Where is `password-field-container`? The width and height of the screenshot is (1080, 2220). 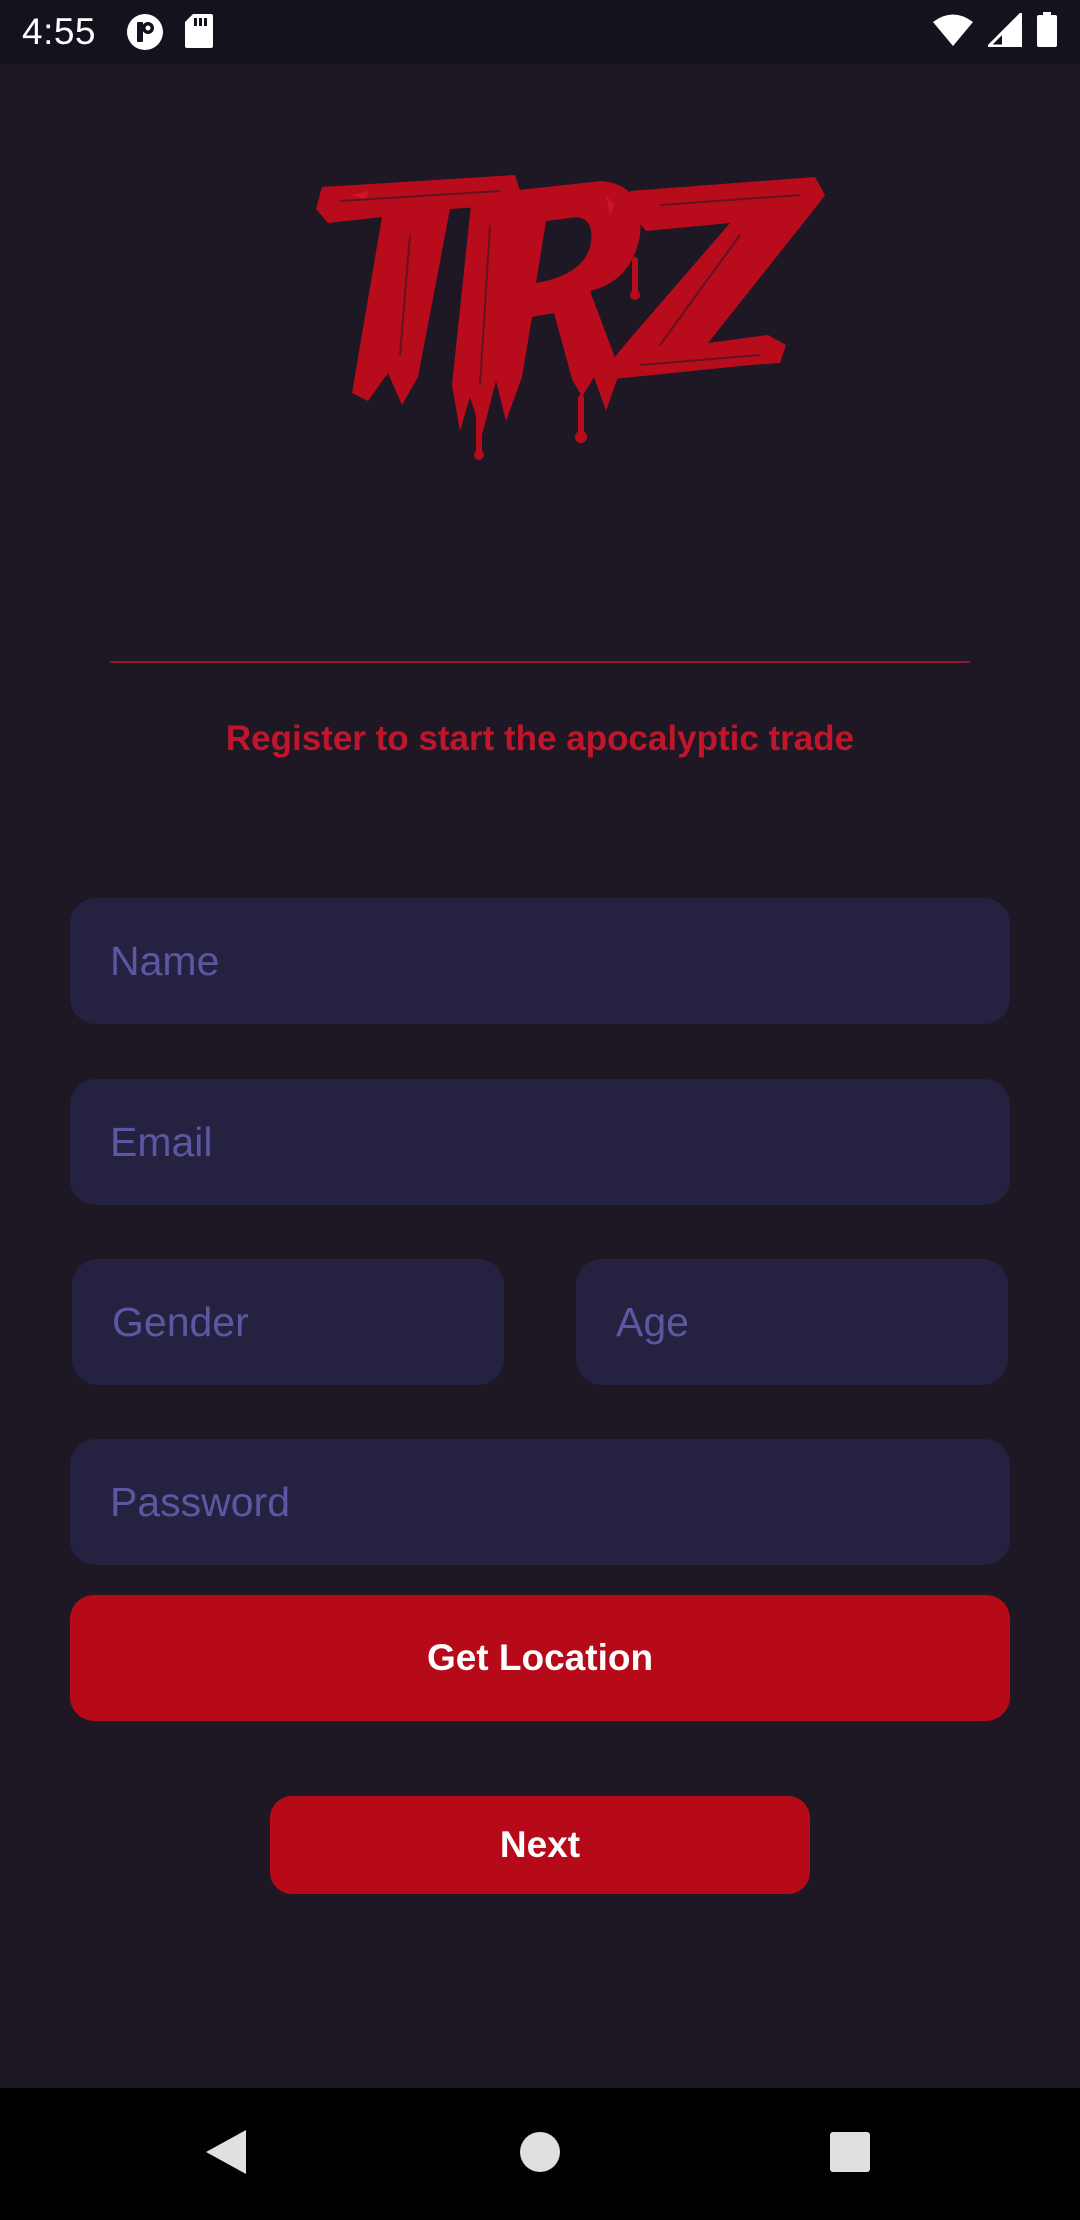 password-field-container is located at coordinates (540, 1502).